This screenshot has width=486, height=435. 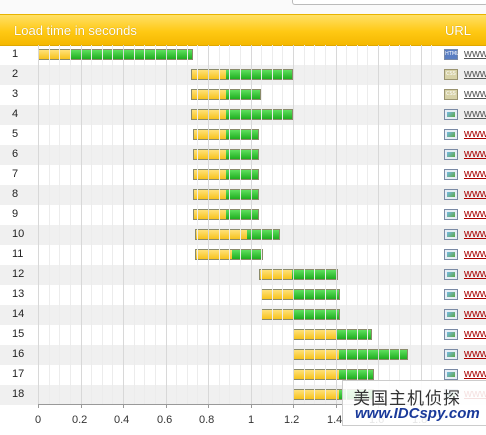 I want to click on row-number: 17, so click(x=18, y=374).